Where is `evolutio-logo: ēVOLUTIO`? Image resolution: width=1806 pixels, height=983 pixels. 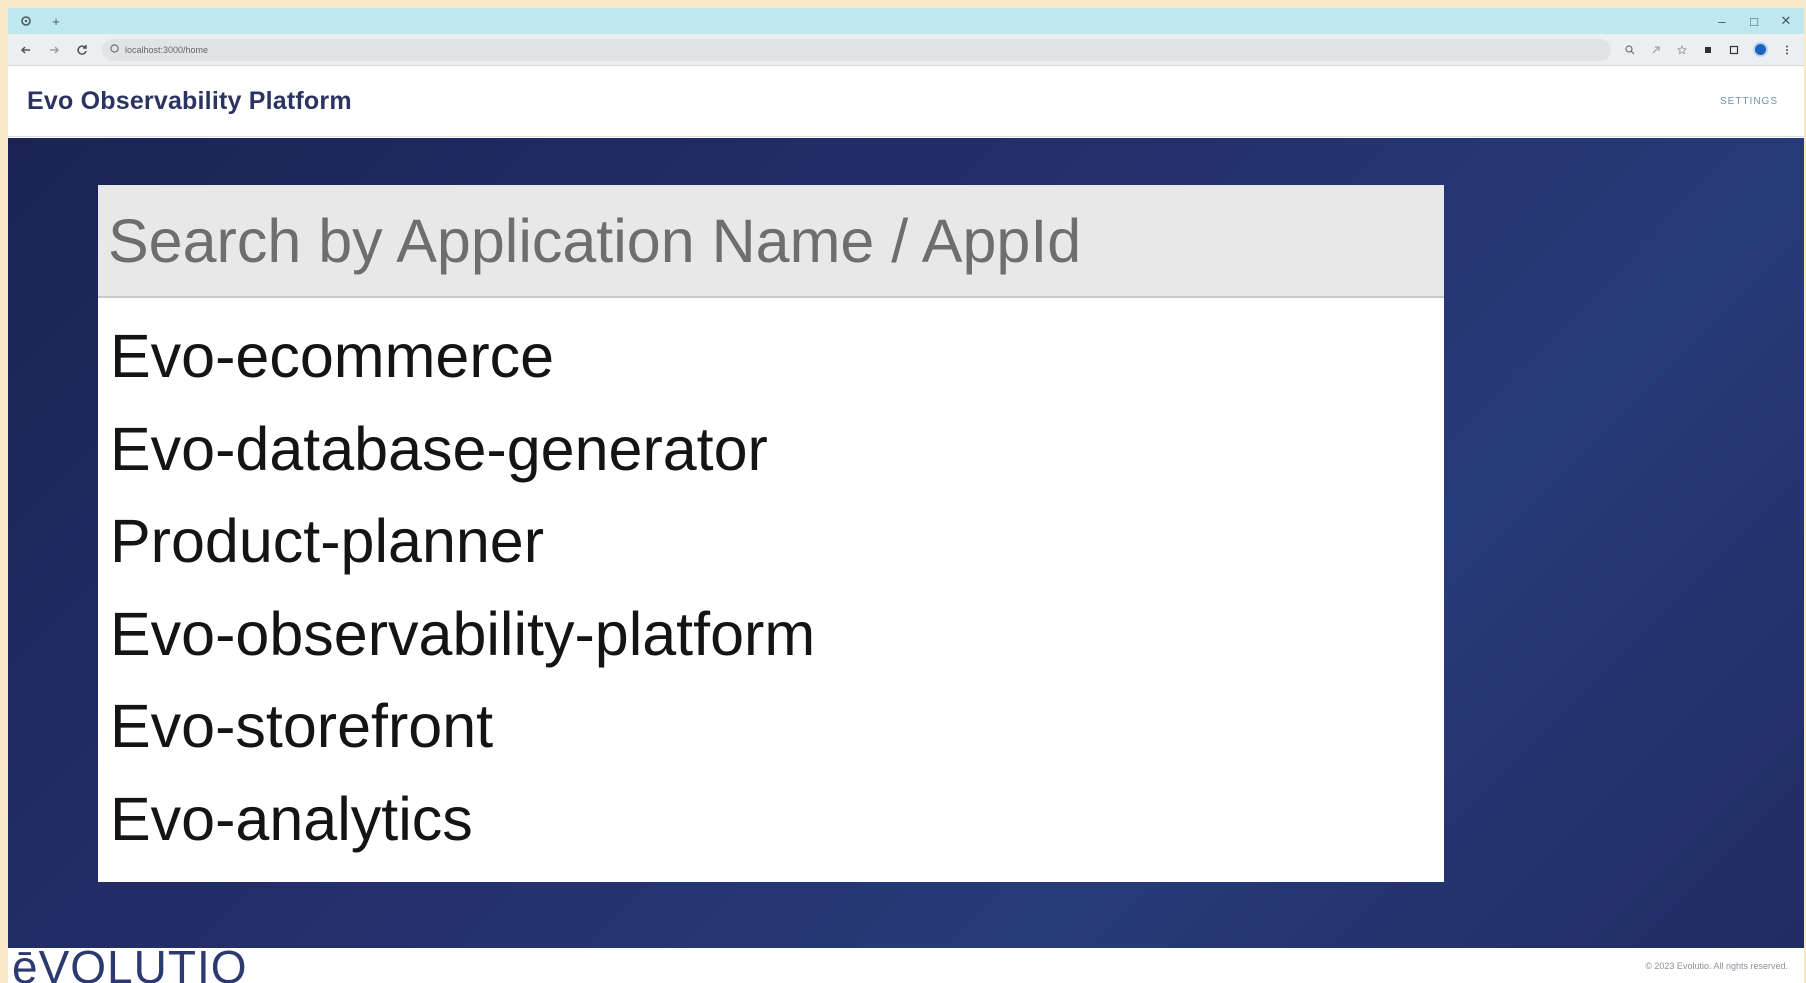
evolutio-logo: ēVOLUTIO is located at coordinates (130, 962).